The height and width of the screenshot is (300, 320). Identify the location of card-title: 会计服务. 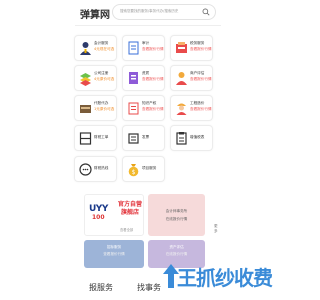
(101, 43).